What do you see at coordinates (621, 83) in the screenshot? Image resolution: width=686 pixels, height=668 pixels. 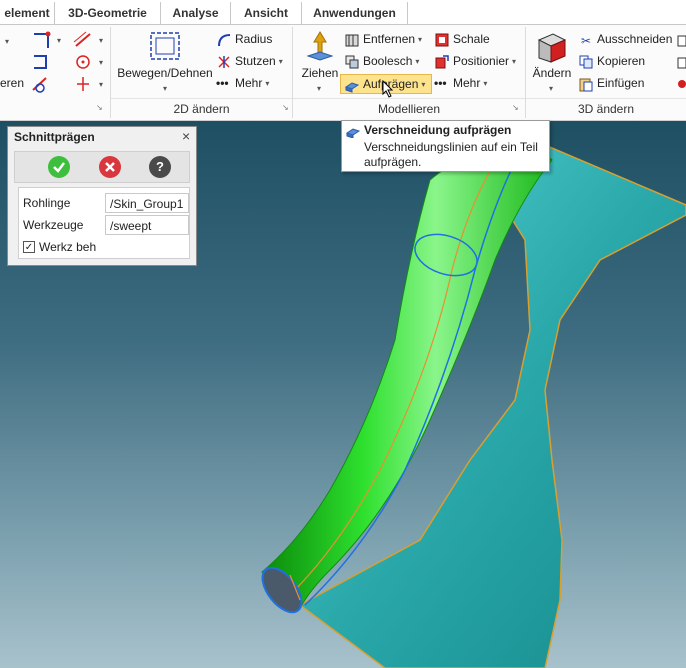 I see `einfuegen-label: Einfügen` at bounding box center [621, 83].